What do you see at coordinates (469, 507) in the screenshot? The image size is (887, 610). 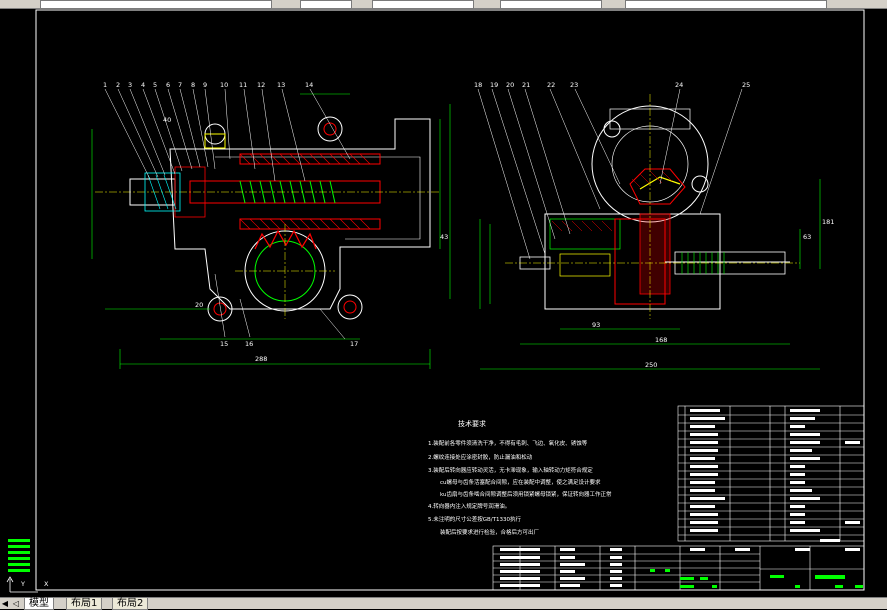 I see `note-item: 4.转向器内注入规定牌号润滑油。` at bounding box center [469, 507].